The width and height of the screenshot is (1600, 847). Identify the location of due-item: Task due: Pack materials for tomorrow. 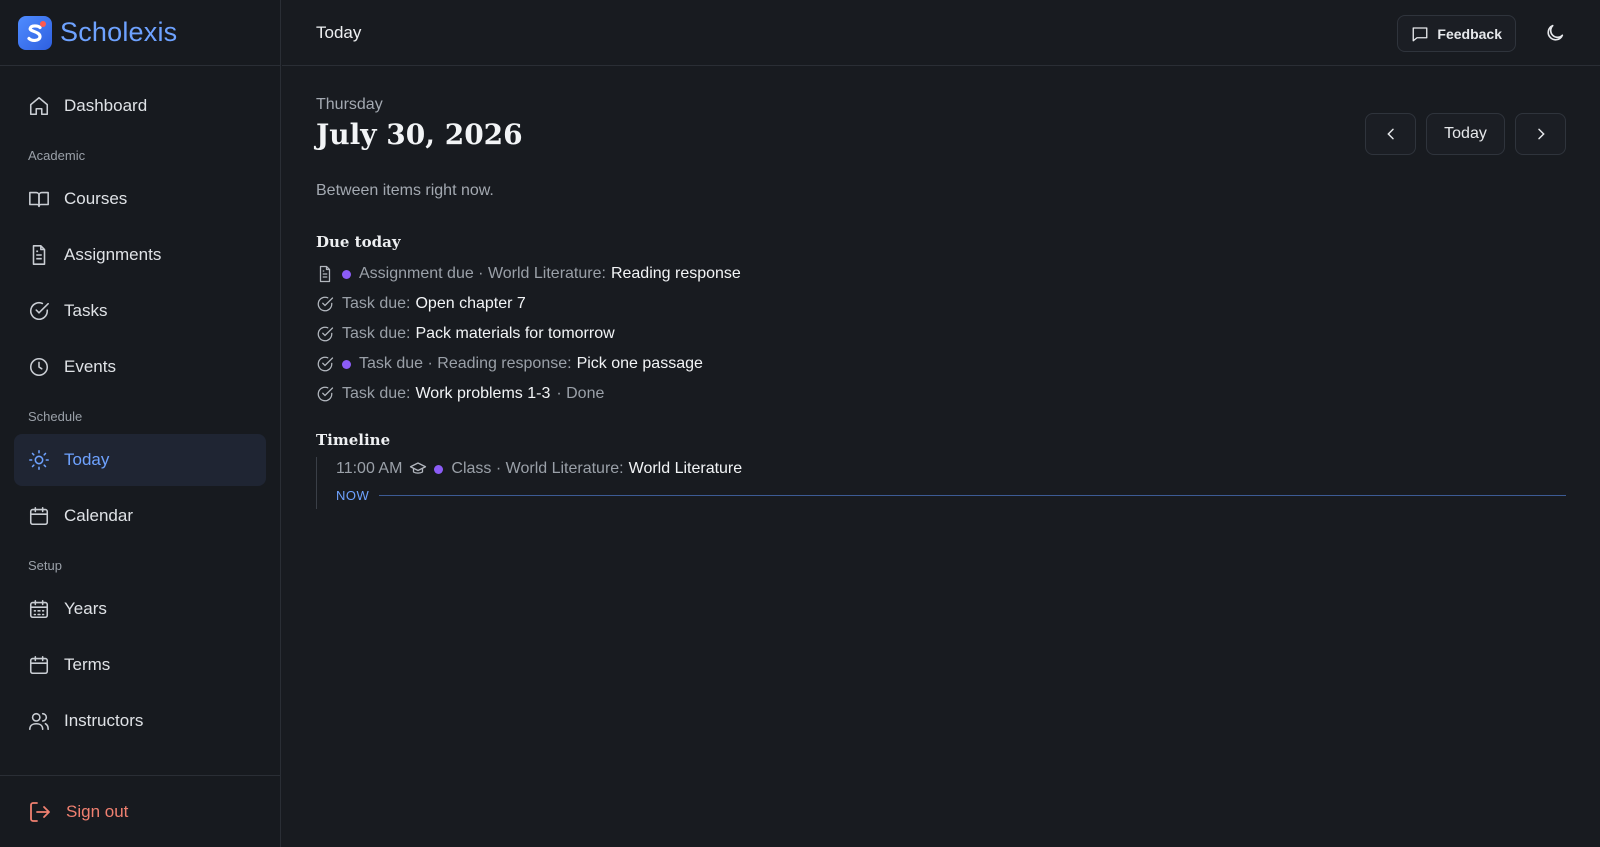
(941, 334).